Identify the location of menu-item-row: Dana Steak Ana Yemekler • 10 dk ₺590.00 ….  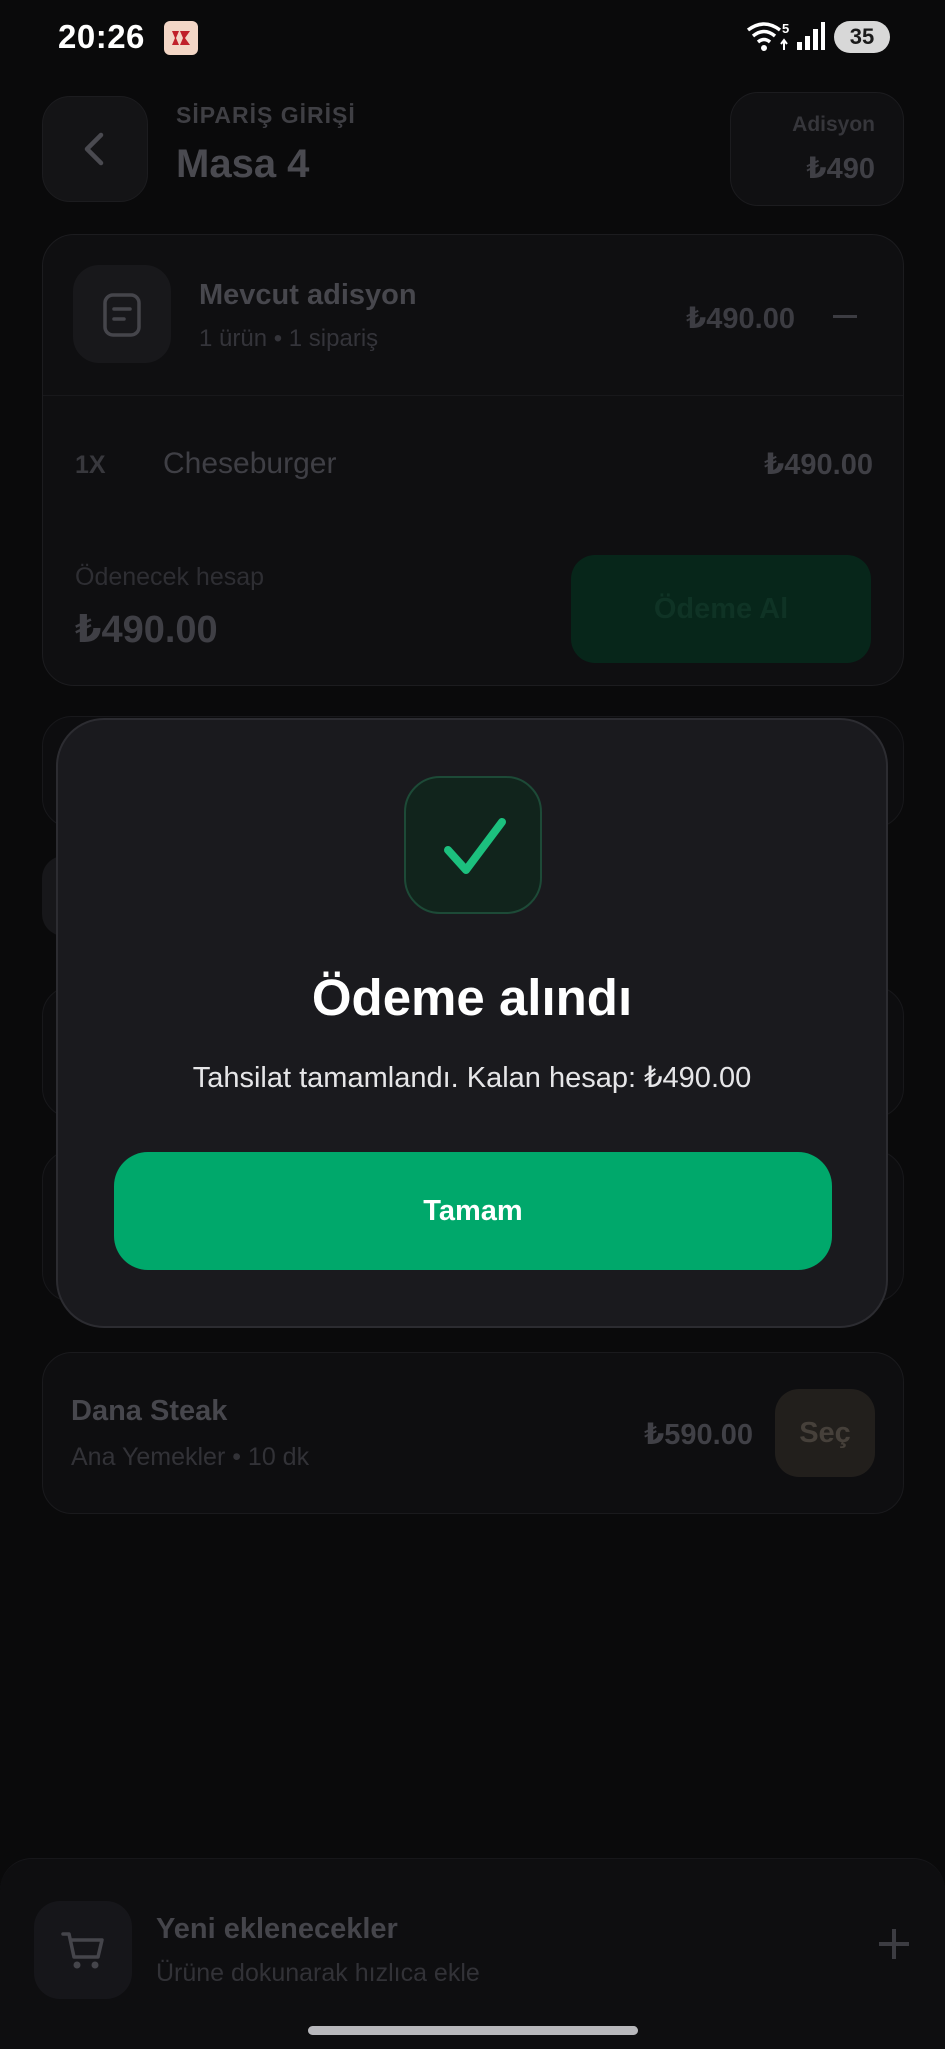
(473, 1433).